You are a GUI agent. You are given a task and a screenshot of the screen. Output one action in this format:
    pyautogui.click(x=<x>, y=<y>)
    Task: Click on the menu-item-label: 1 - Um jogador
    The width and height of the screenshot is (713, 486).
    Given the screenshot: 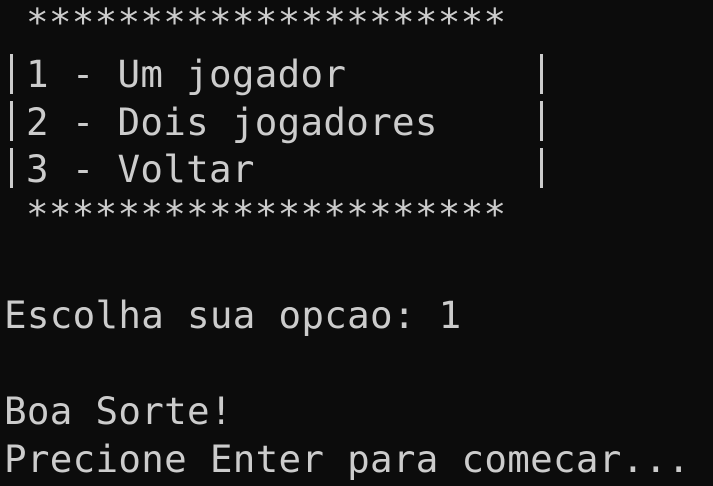 What is the action you would take?
    pyautogui.click(x=186, y=74)
    